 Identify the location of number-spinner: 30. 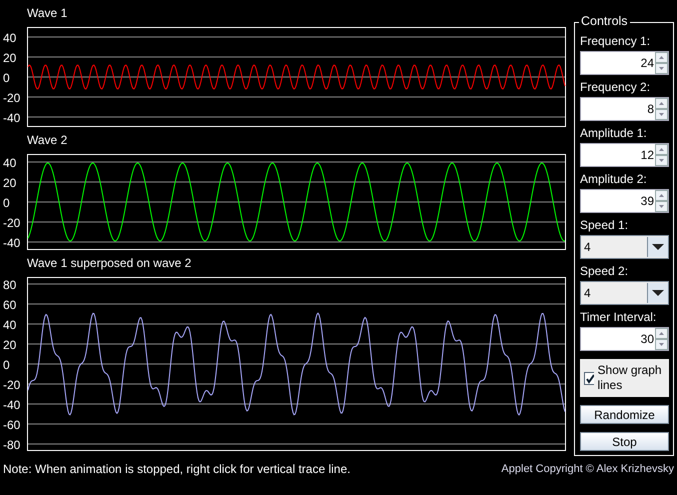
(624, 339).